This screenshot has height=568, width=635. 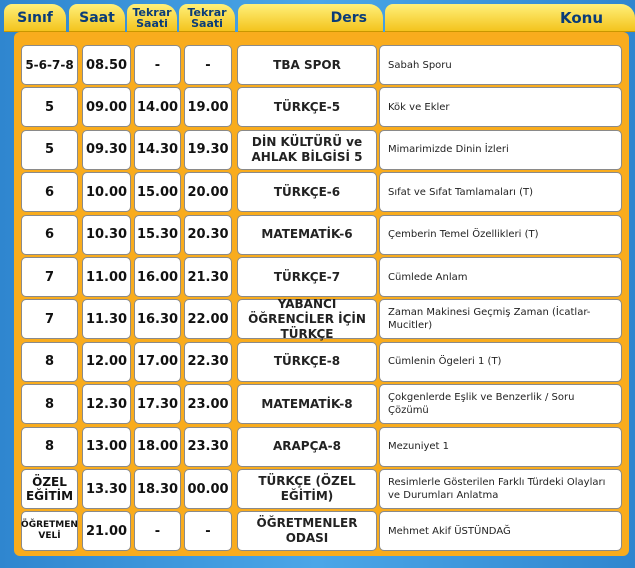 What do you see at coordinates (208, 149) in the screenshot?
I see `cell-tekrar2: 19.30` at bounding box center [208, 149].